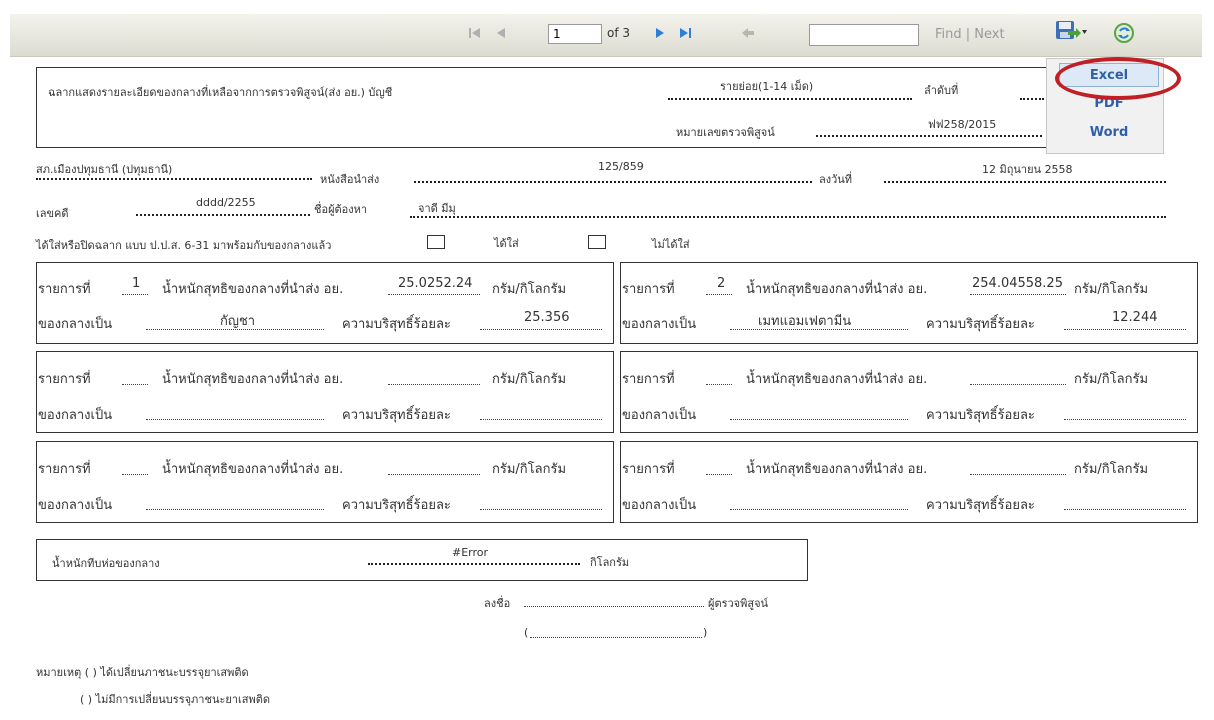 This screenshot has width=1214, height=720. I want to click on summary-line, so click(790, 99).